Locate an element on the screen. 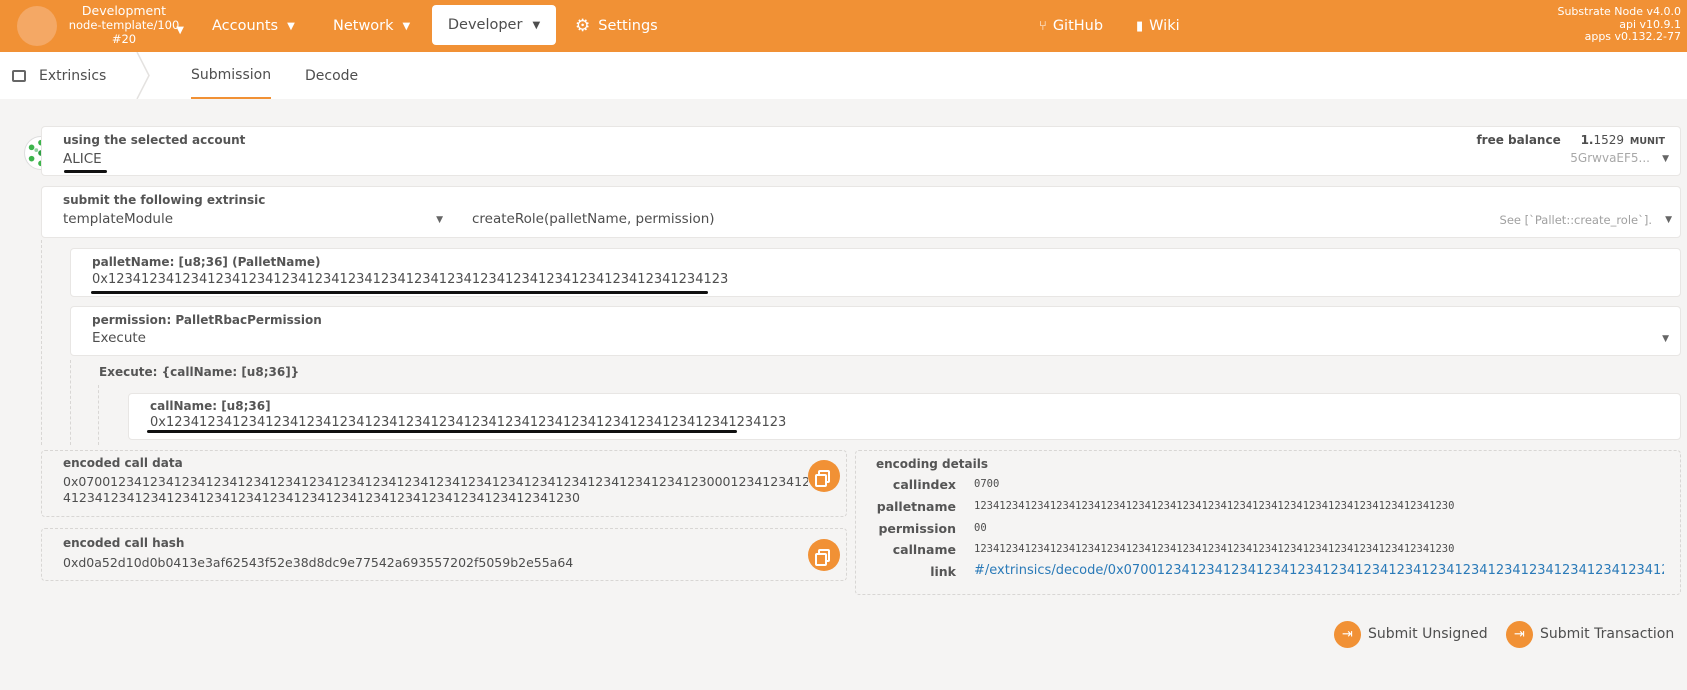 Image resolution: width=1687 pixels, height=690 pixels. nav-network-label: Network is located at coordinates (363, 26).